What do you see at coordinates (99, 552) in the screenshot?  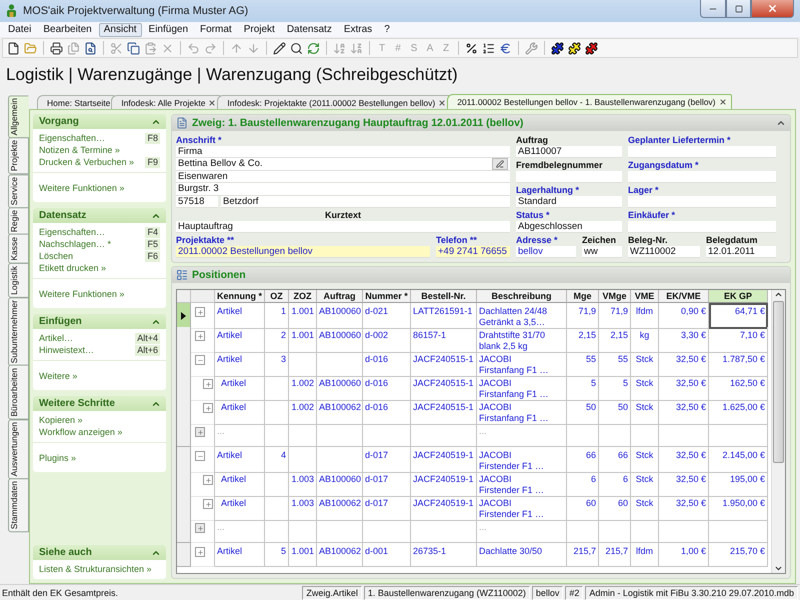 I see `section-header: Siehe auch` at bounding box center [99, 552].